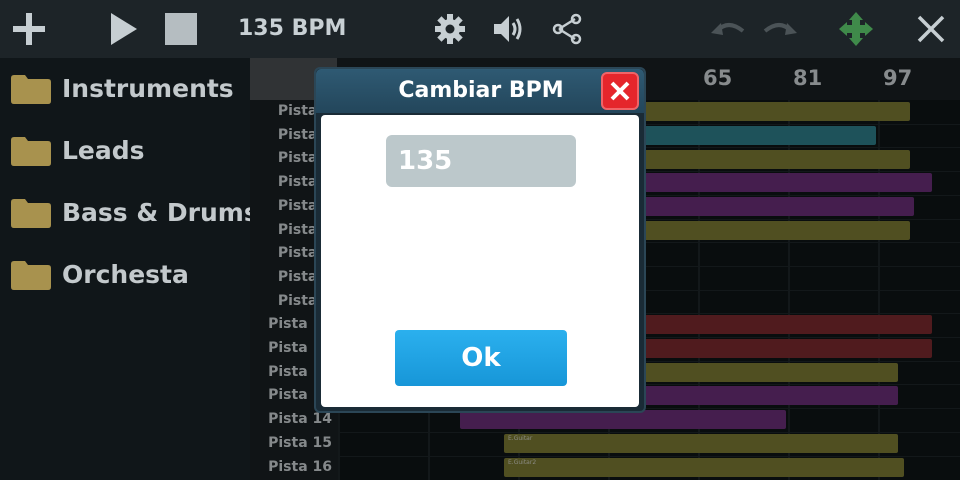  I want to click on folder-instruments: Instruments, so click(125, 88).